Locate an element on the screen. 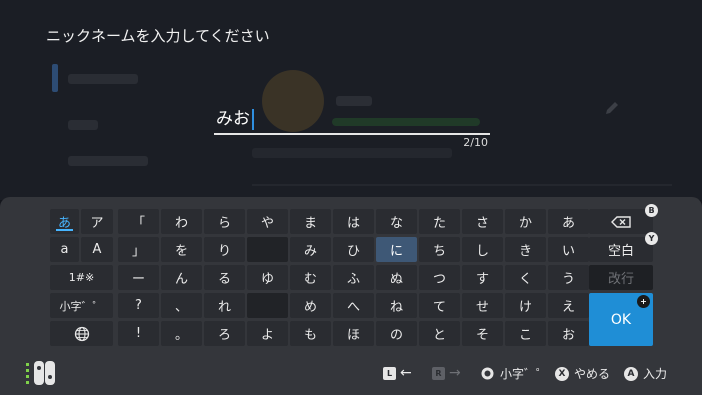  r-button-icon: R is located at coordinates (438, 373).